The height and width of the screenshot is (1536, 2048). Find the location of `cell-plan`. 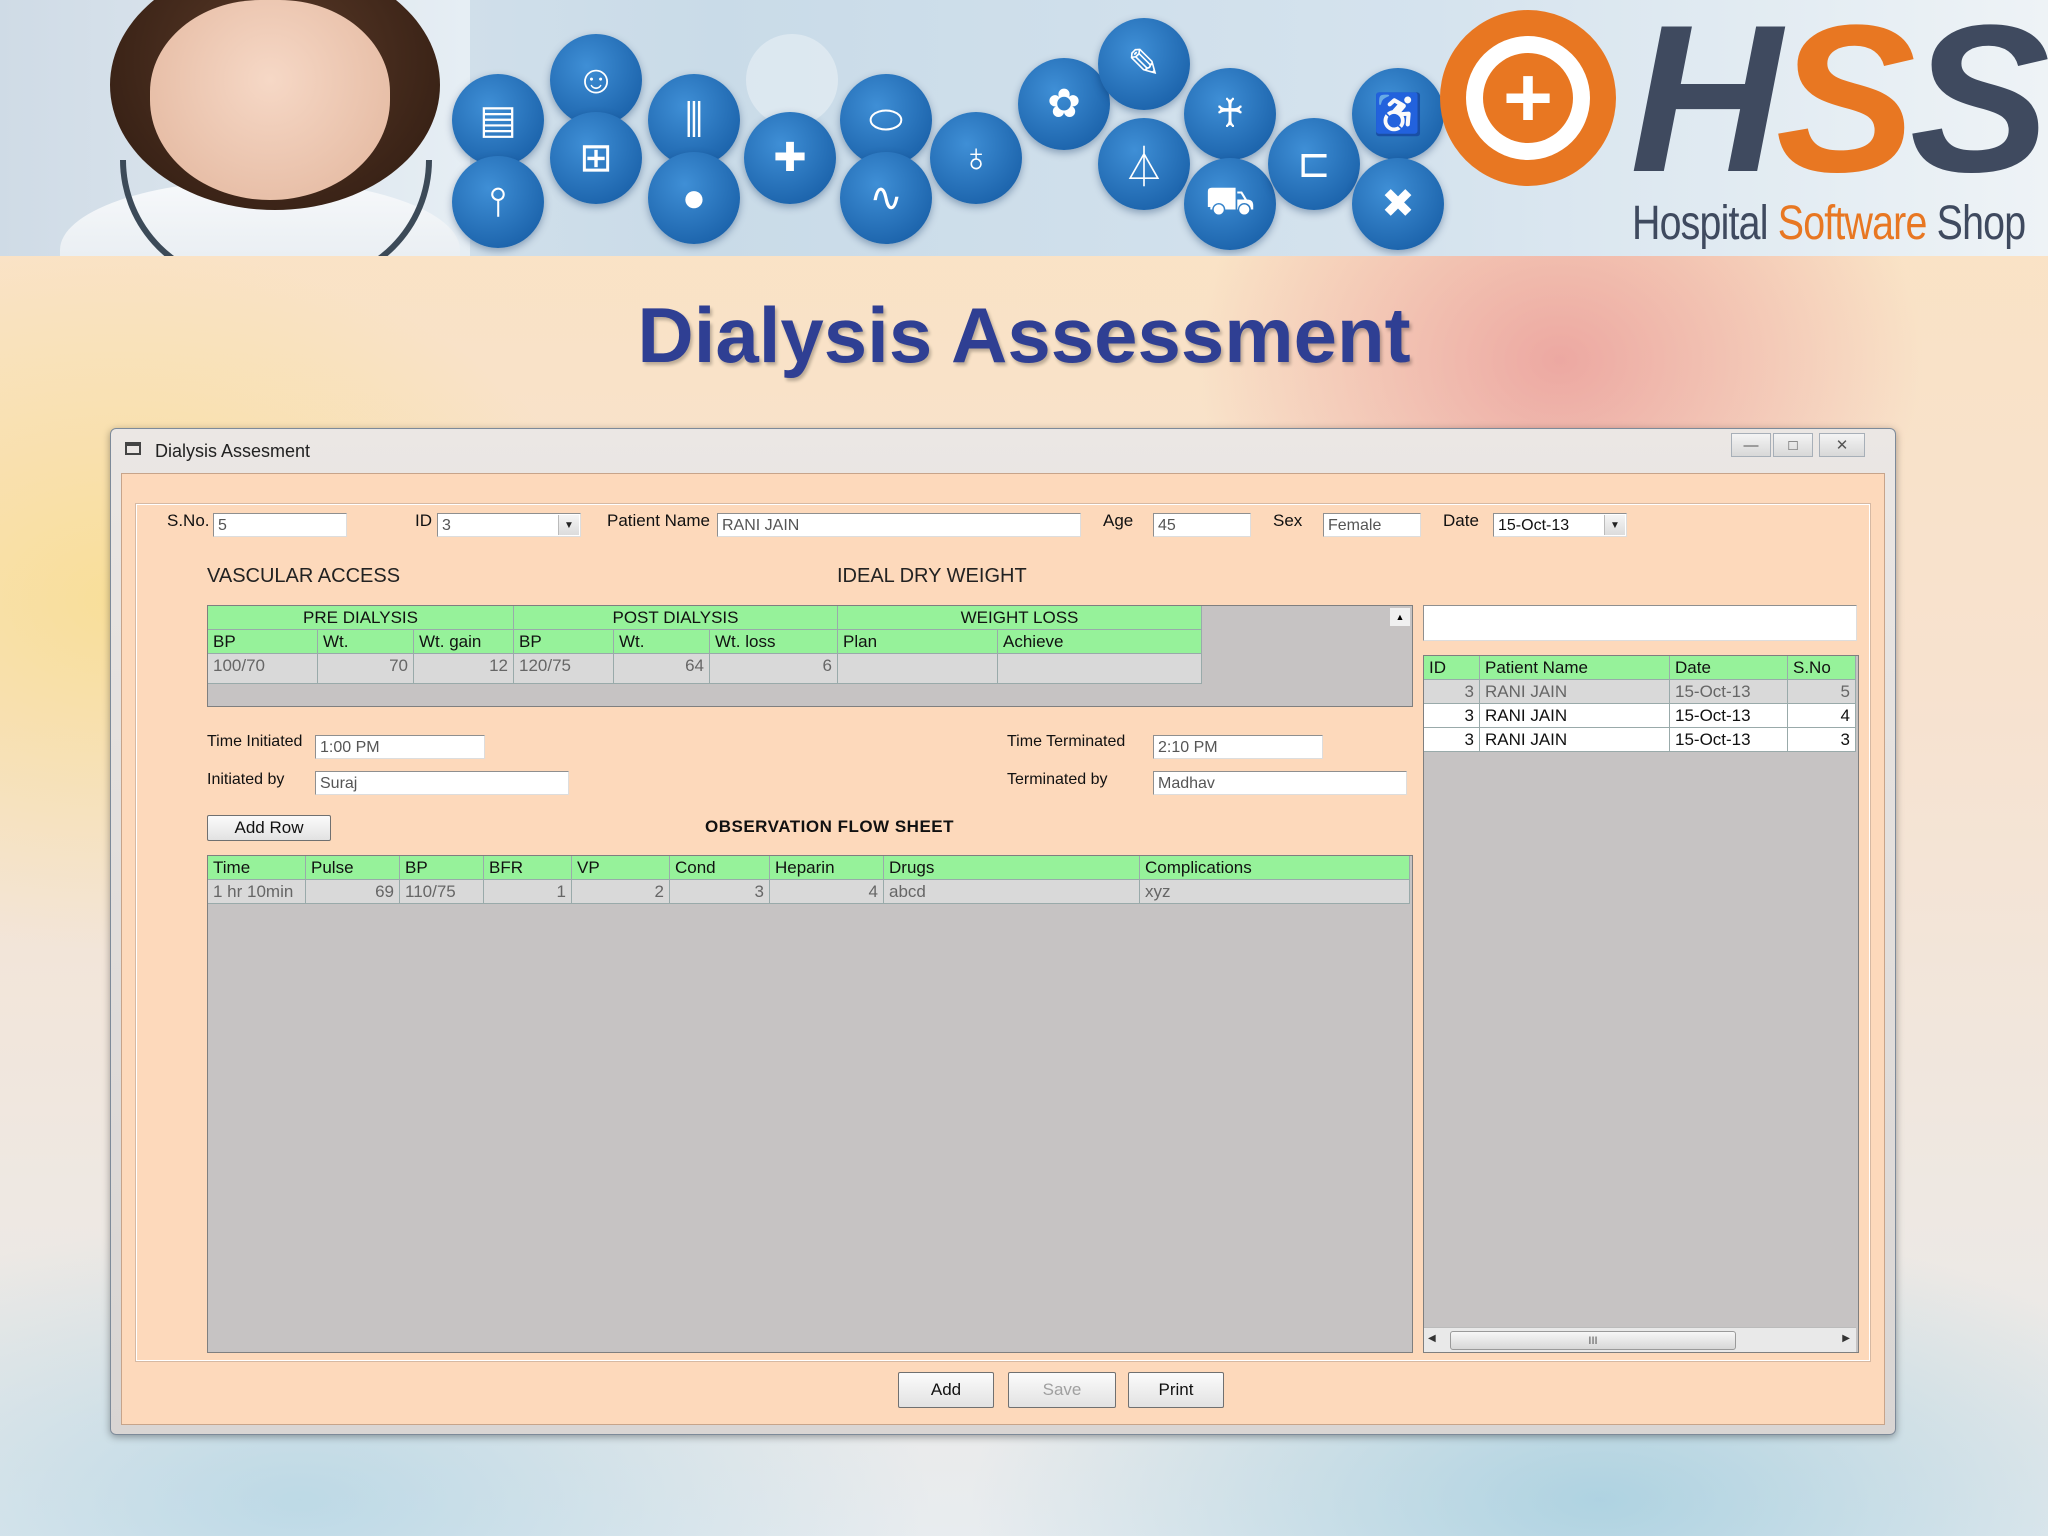

cell-plan is located at coordinates (918, 669).